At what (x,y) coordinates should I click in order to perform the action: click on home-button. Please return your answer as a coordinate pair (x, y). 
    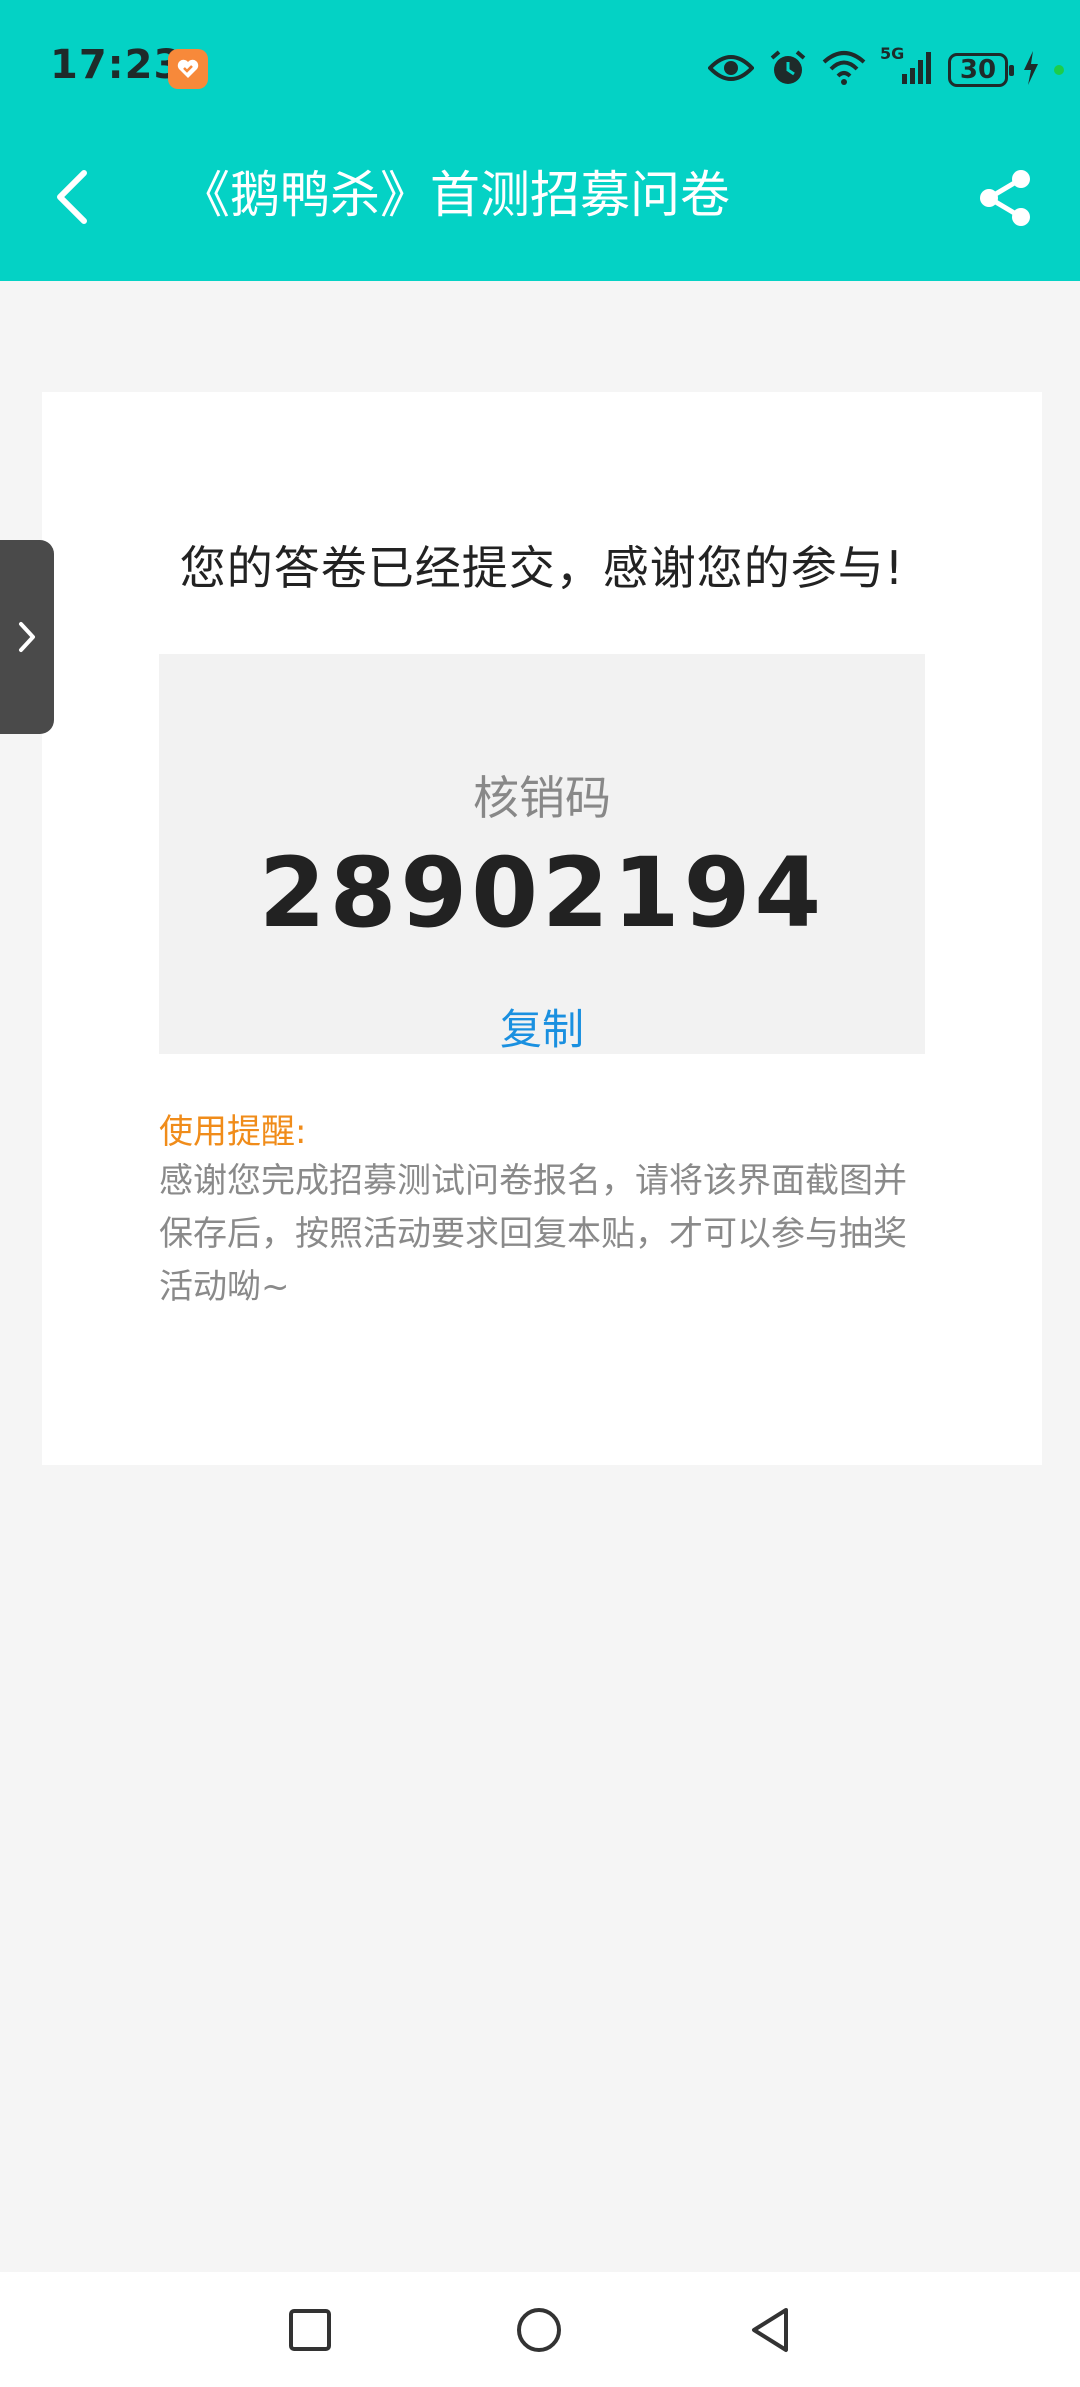
    Looking at the image, I should click on (539, 2330).